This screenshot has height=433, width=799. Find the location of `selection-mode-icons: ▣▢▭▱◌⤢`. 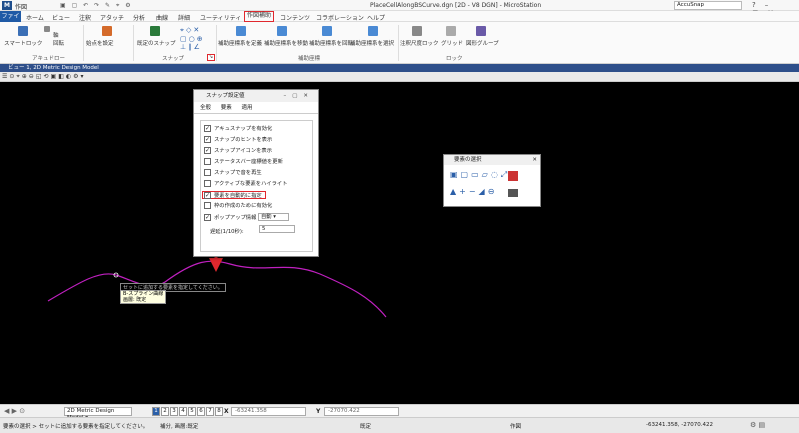

selection-mode-icons: ▣▢▭▱◌⤢ is located at coordinates (480, 175).